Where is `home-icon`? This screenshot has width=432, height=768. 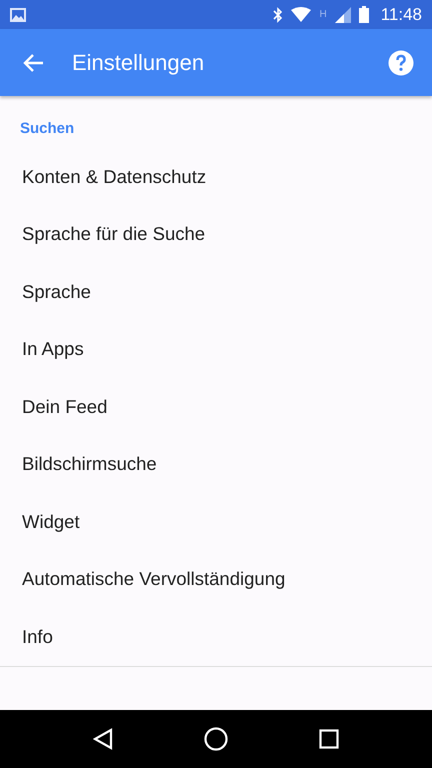
home-icon is located at coordinates (216, 739).